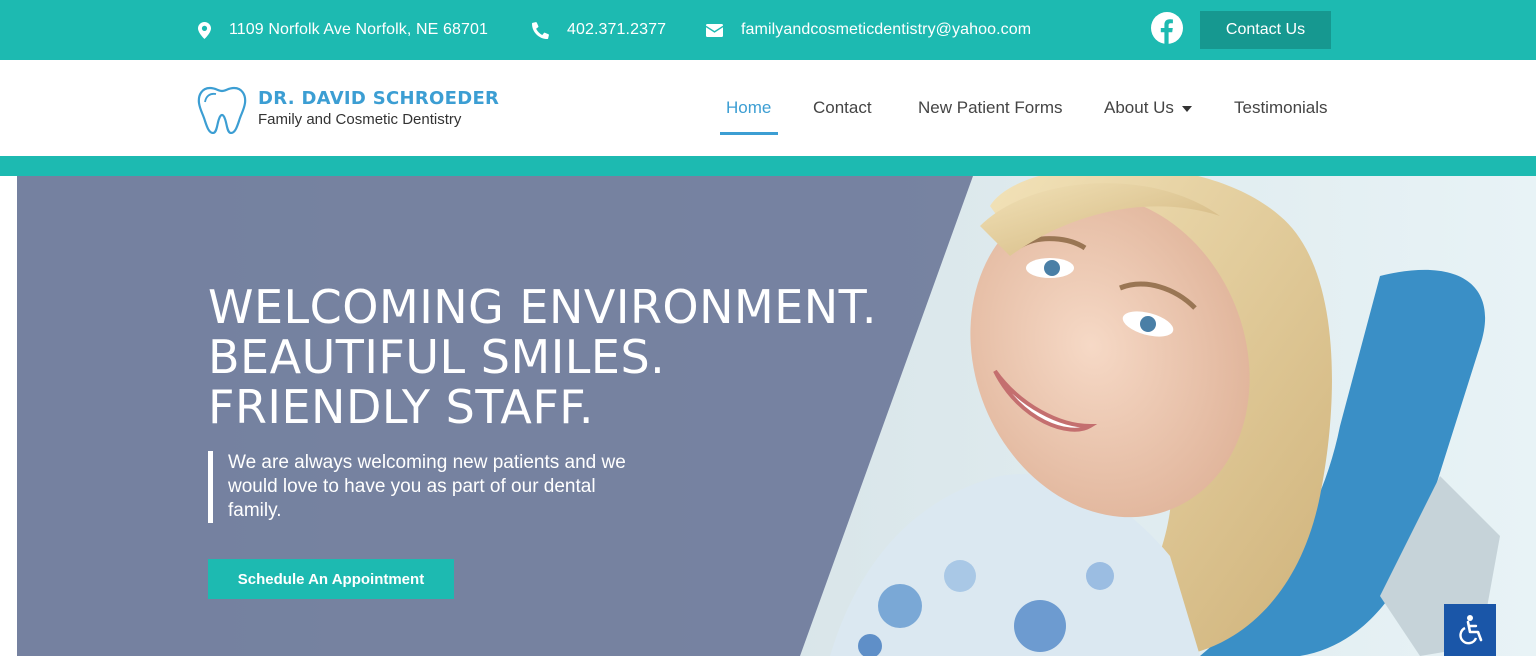 The width and height of the screenshot is (1536, 656). I want to click on active-nav-underline, so click(749, 133).